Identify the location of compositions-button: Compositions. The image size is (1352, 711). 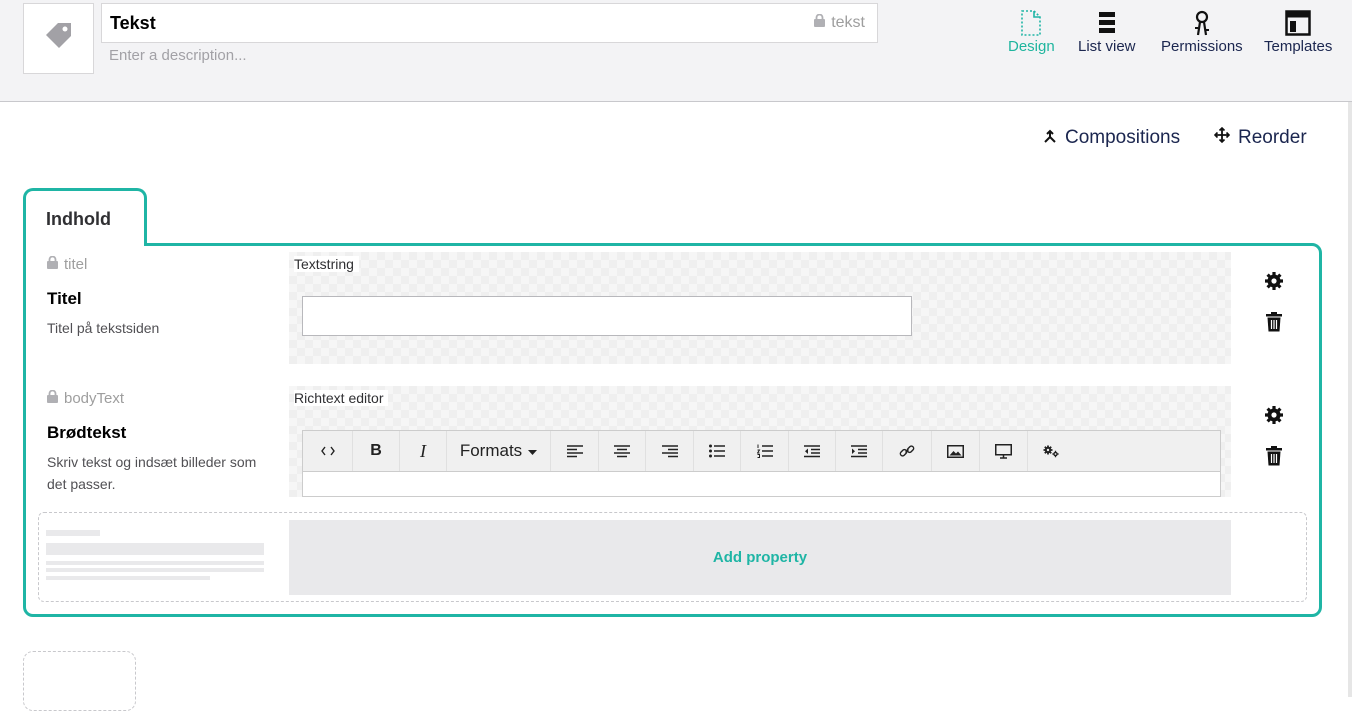
(1111, 138).